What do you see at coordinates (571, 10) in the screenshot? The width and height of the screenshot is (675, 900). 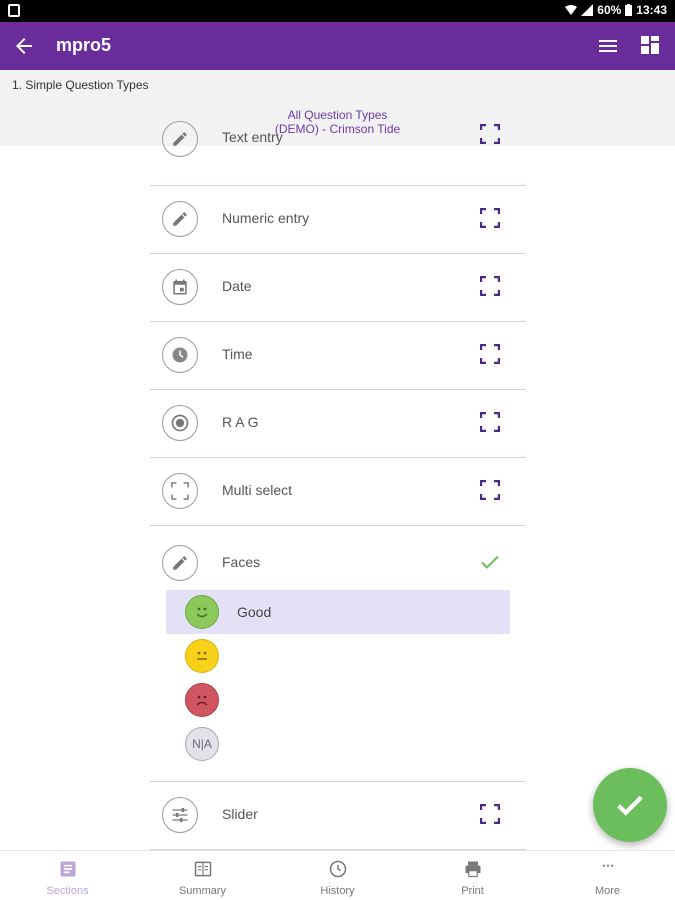 I see `wifi-icon` at bounding box center [571, 10].